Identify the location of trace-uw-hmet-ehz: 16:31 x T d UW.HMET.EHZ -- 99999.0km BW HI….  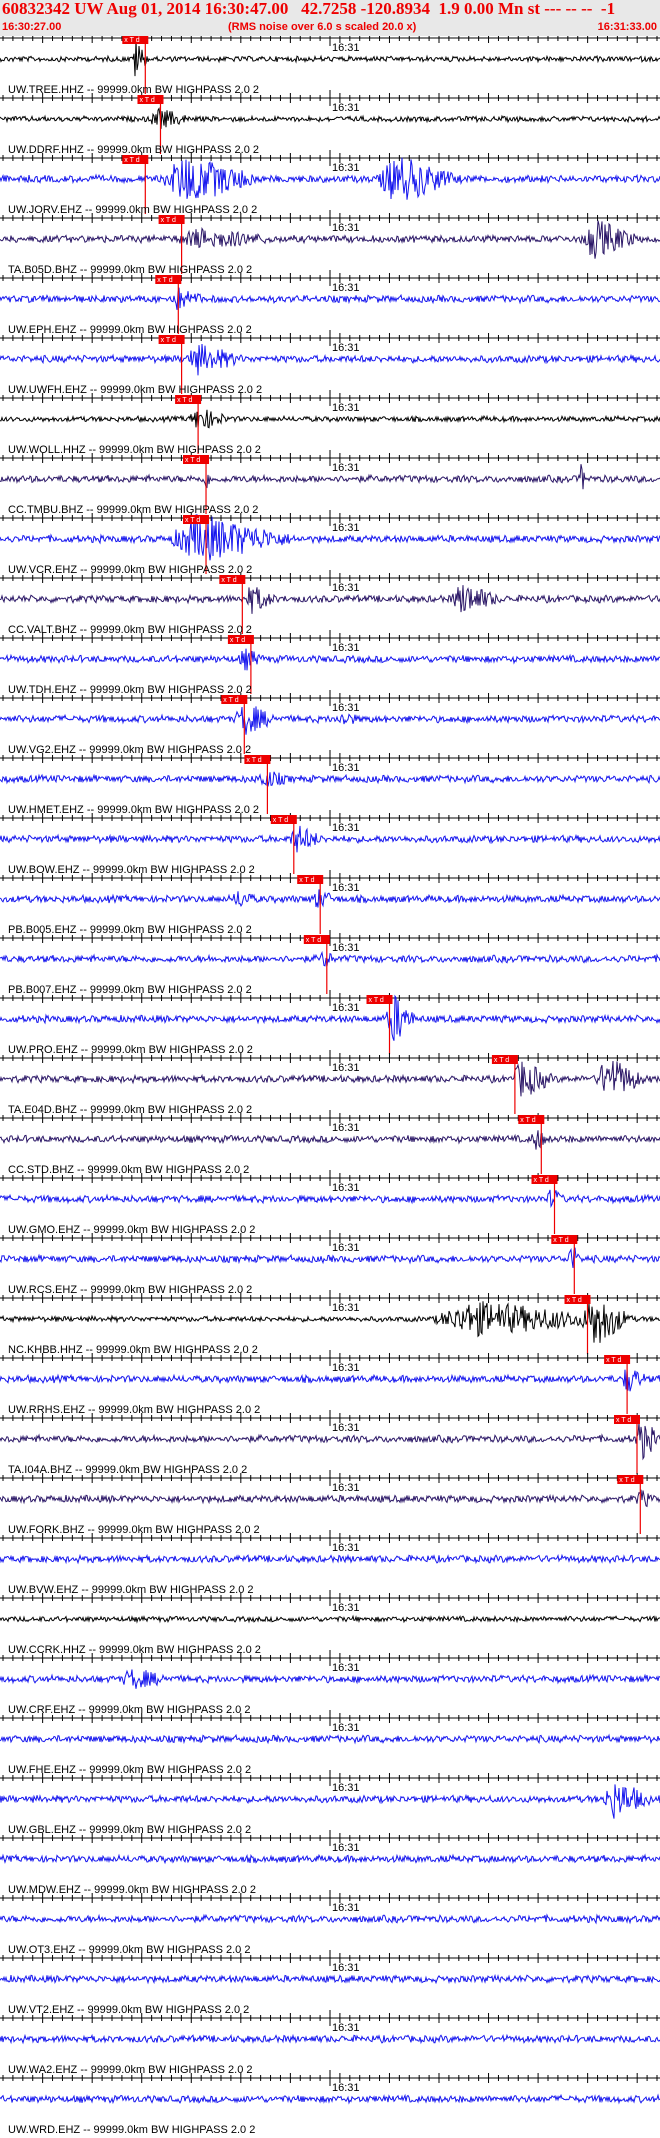
(330, 783).